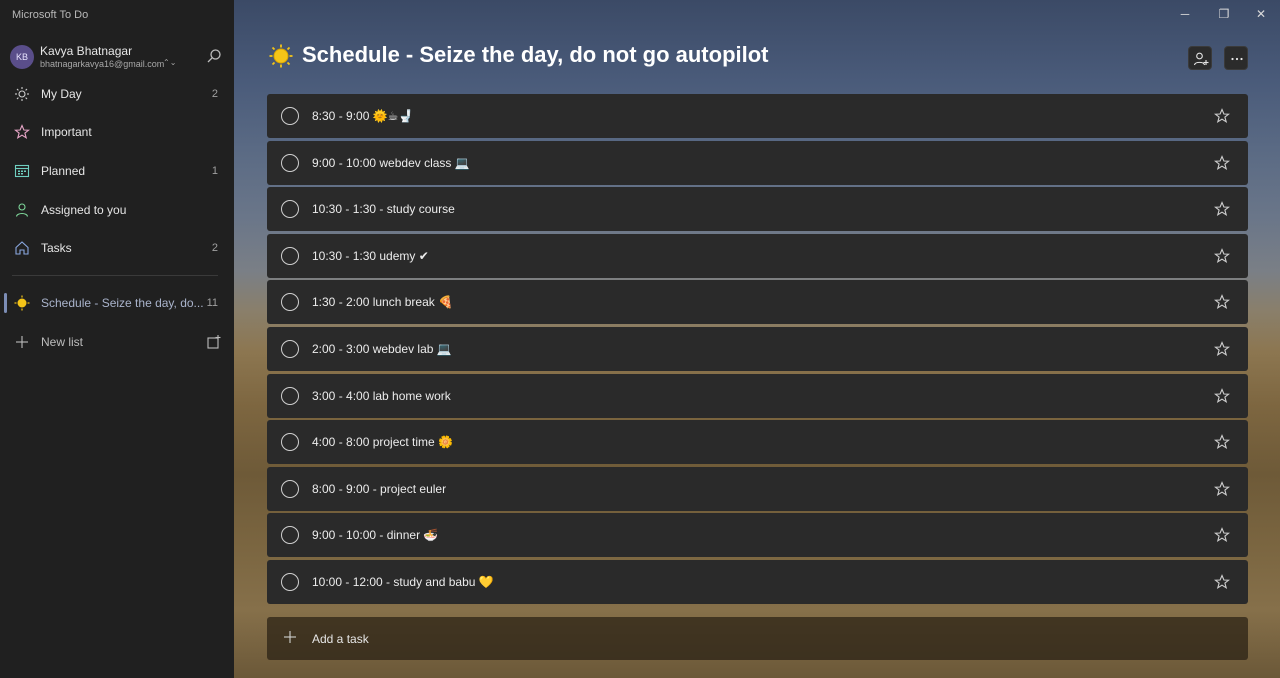  I want to click on task-row: 9:00 - 10:00 webdev class 💻, so click(757, 162).